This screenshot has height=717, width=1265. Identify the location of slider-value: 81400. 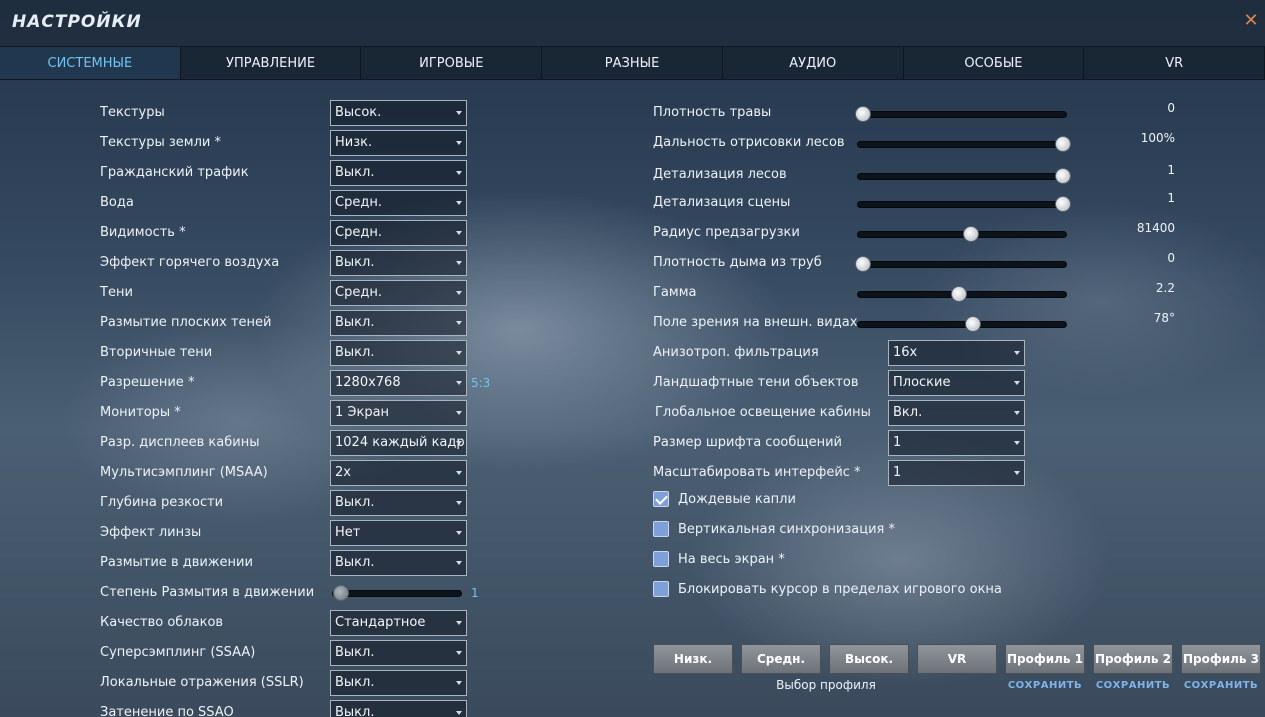
(1155, 228).